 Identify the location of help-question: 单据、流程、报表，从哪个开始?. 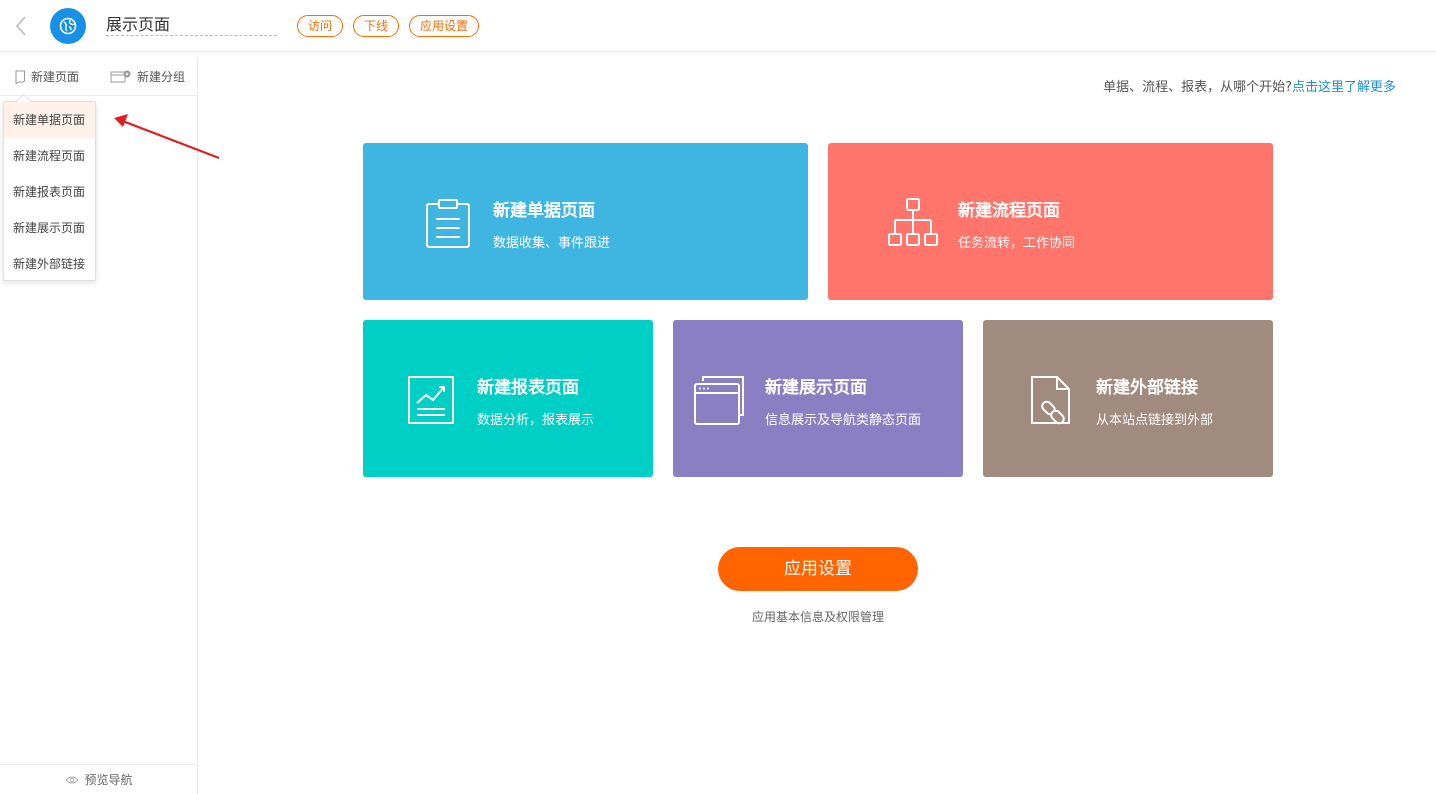
(1197, 87).